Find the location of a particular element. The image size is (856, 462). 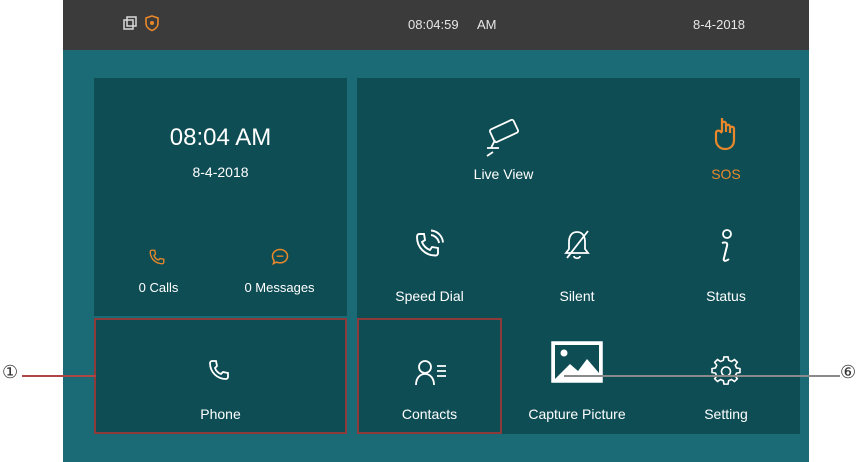

status-bar: 08:04:59 AM 8-4-2018 is located at coordinates (436, 25).